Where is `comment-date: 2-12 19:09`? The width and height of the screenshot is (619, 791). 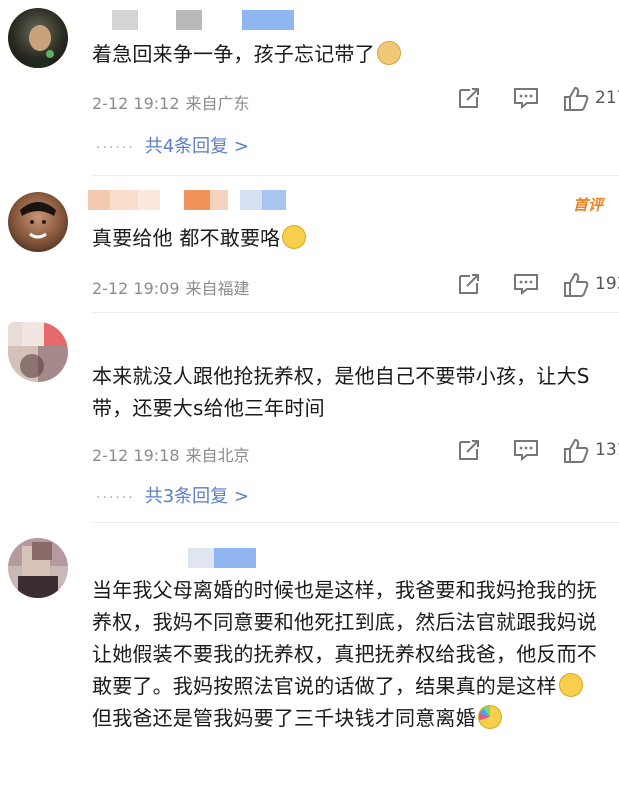
comment-date: 2-12 19:09 is located at coordinates (136, 288).